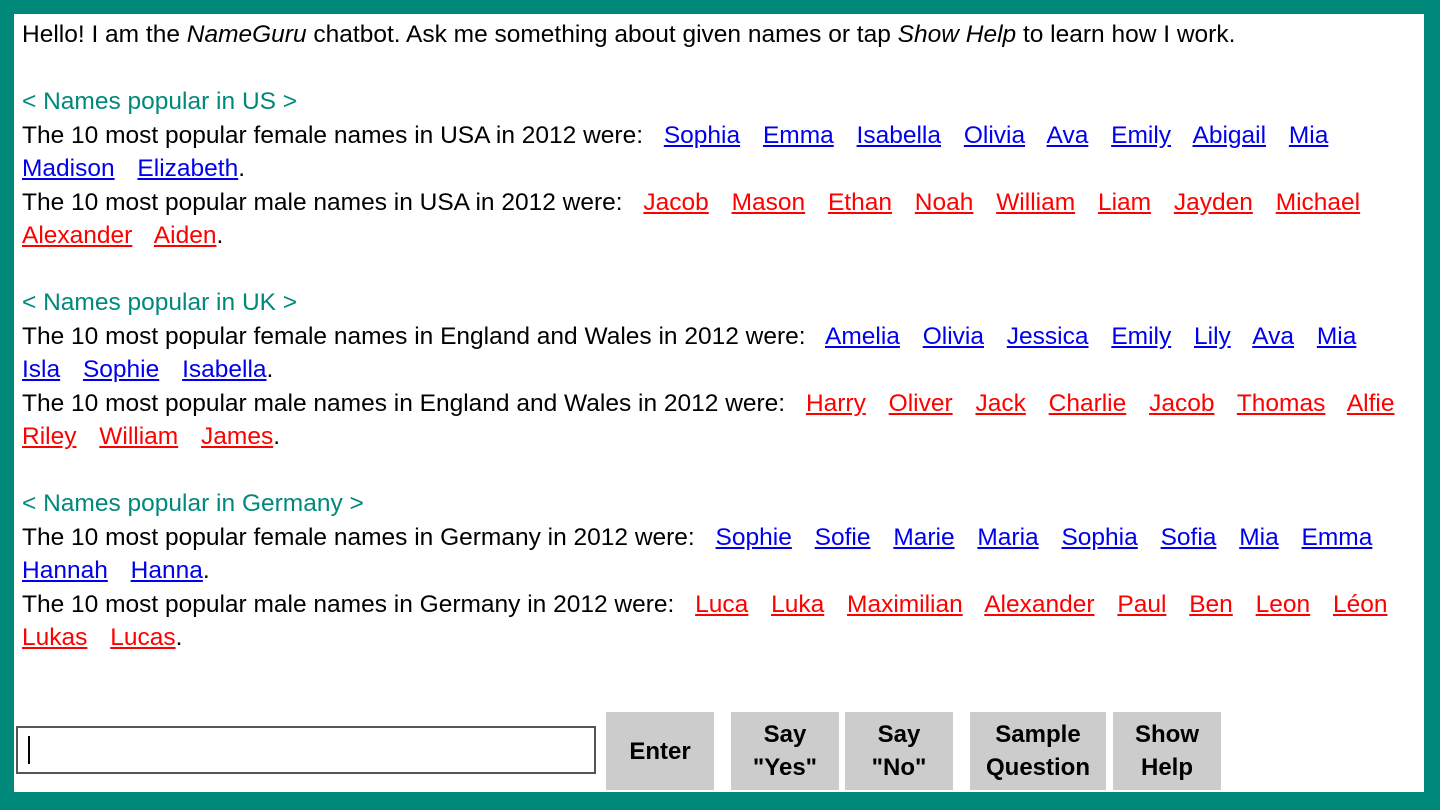 The height and width of the screenshot is (810, 1440). Describe the element at coordinates (1048, 336) in the screenshot. I see `female-name-link: Jessica` at that location.